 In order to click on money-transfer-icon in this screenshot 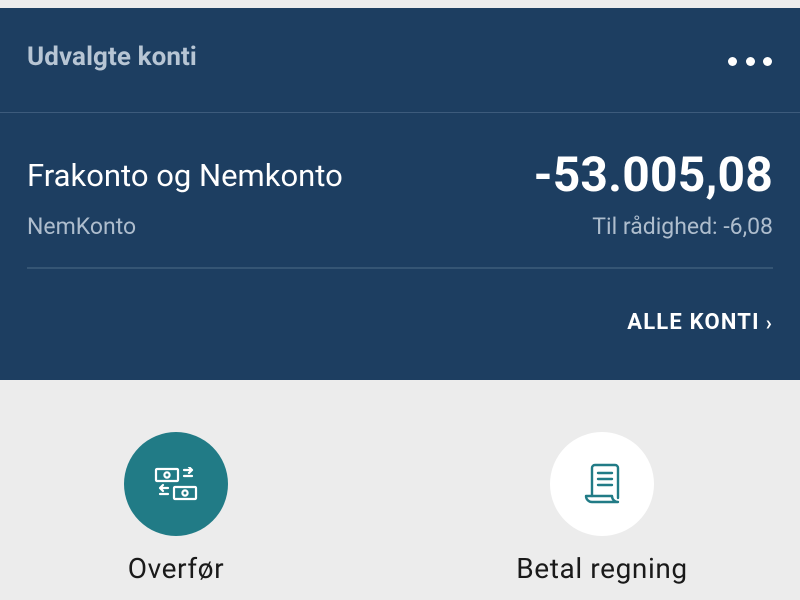, I will do `click(176, 484)`.